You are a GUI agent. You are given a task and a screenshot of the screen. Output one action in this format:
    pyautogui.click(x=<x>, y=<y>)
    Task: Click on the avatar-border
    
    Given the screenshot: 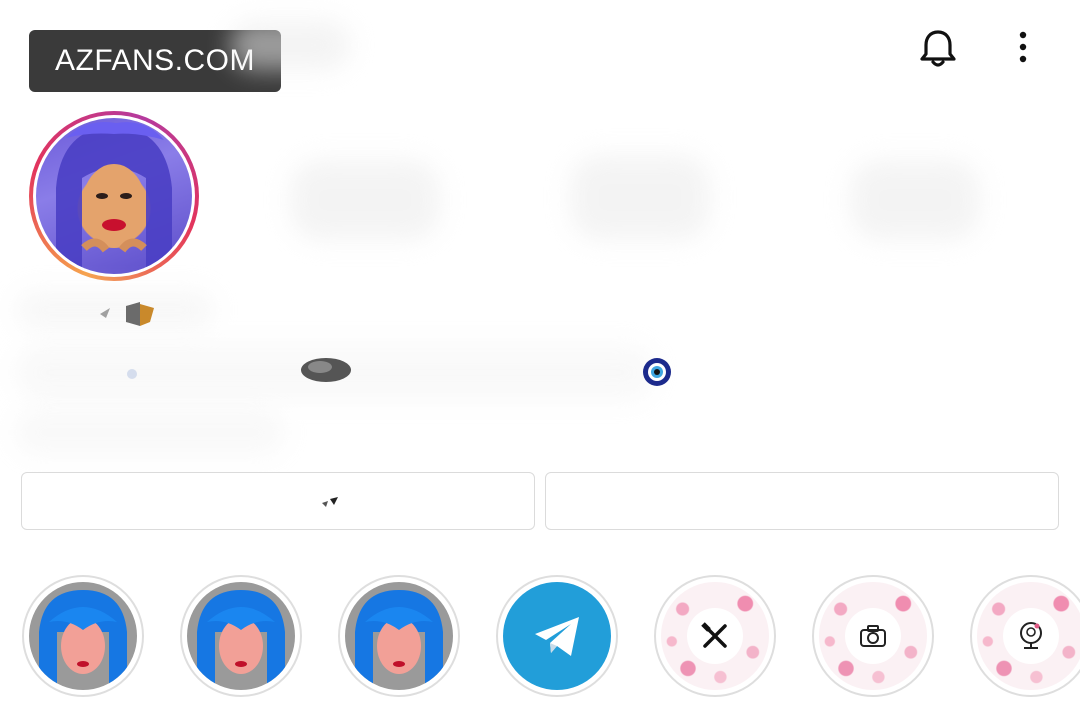 What is the action you would take?
    pyautogui.click(x=114, y=196)
    